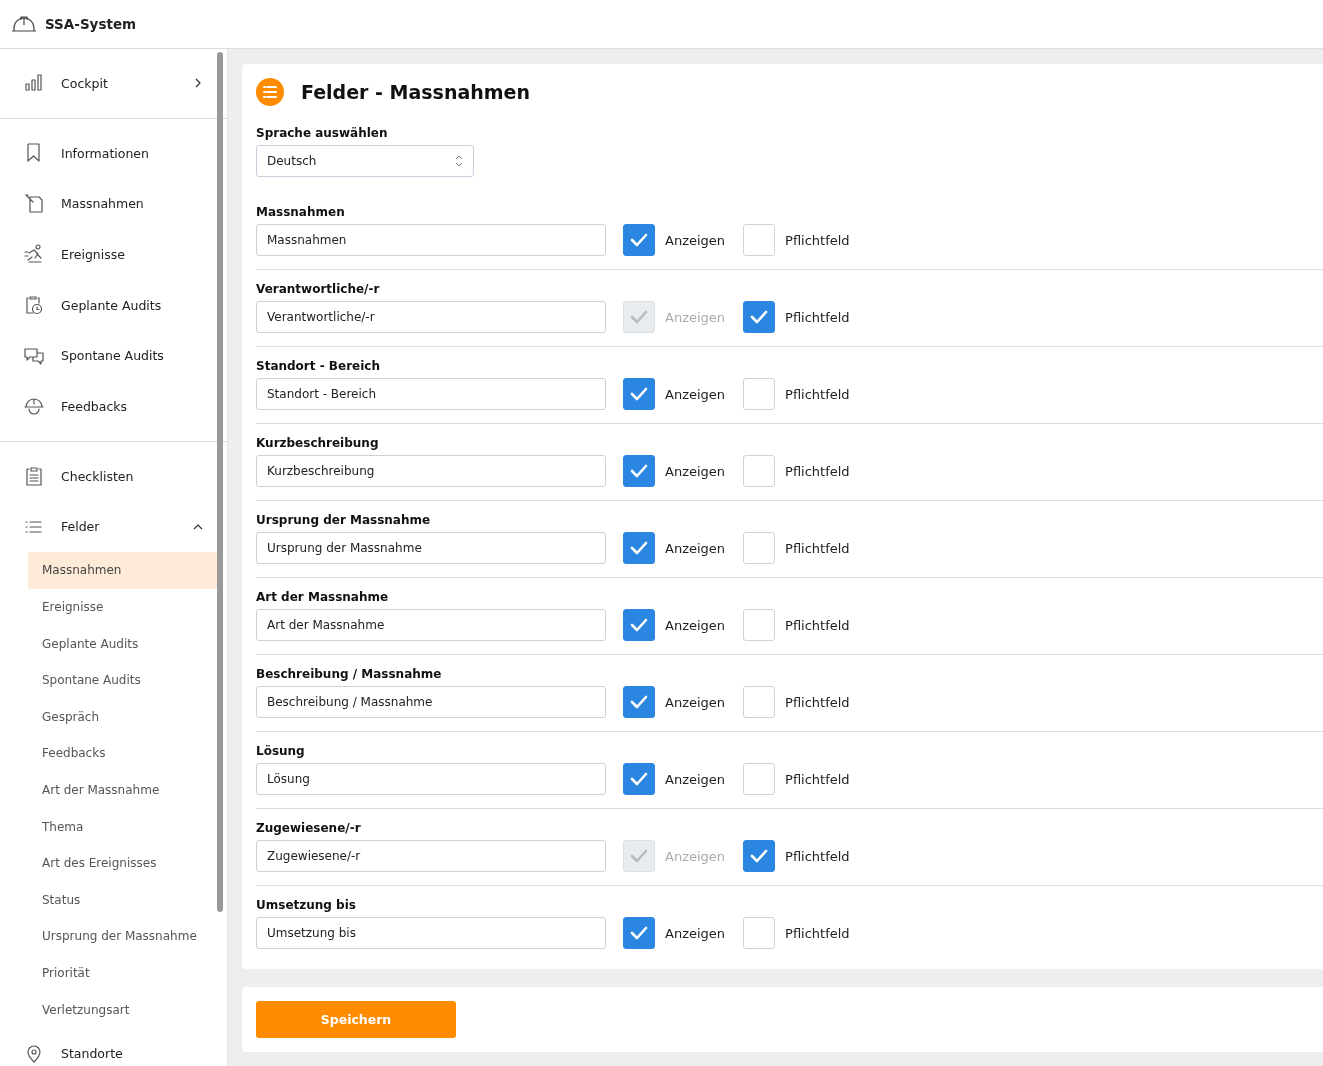 The image size is (1323, 1066). What do you see at coordinates (24, 24) in the screenshot?
I see `hard-hat-icon` at bounding box center [24, 24].